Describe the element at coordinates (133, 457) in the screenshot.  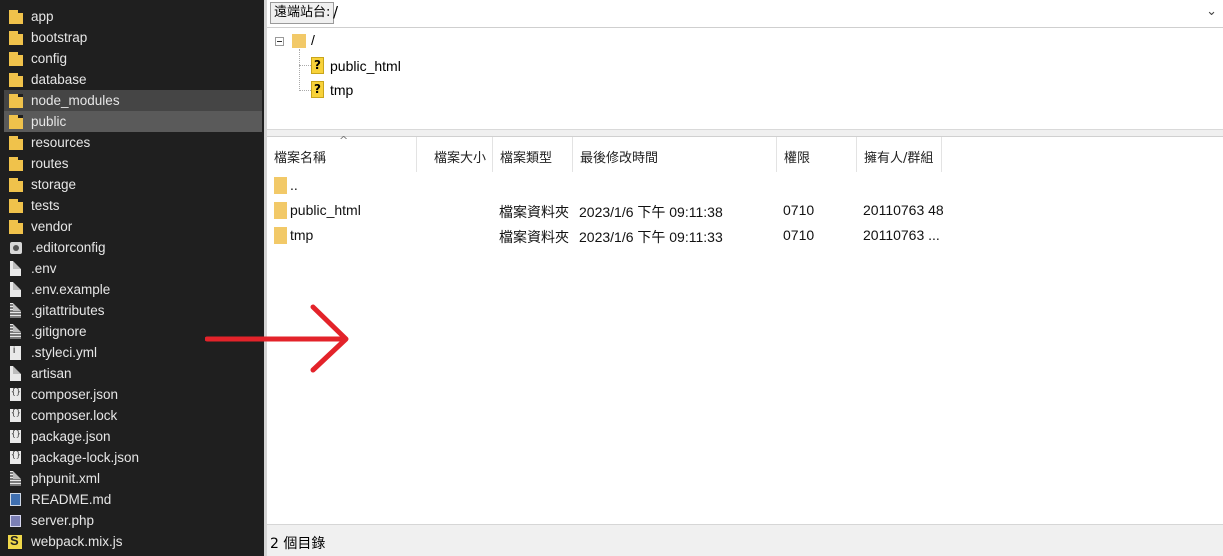
I see `local-file-item: package-lock.json` at that location.